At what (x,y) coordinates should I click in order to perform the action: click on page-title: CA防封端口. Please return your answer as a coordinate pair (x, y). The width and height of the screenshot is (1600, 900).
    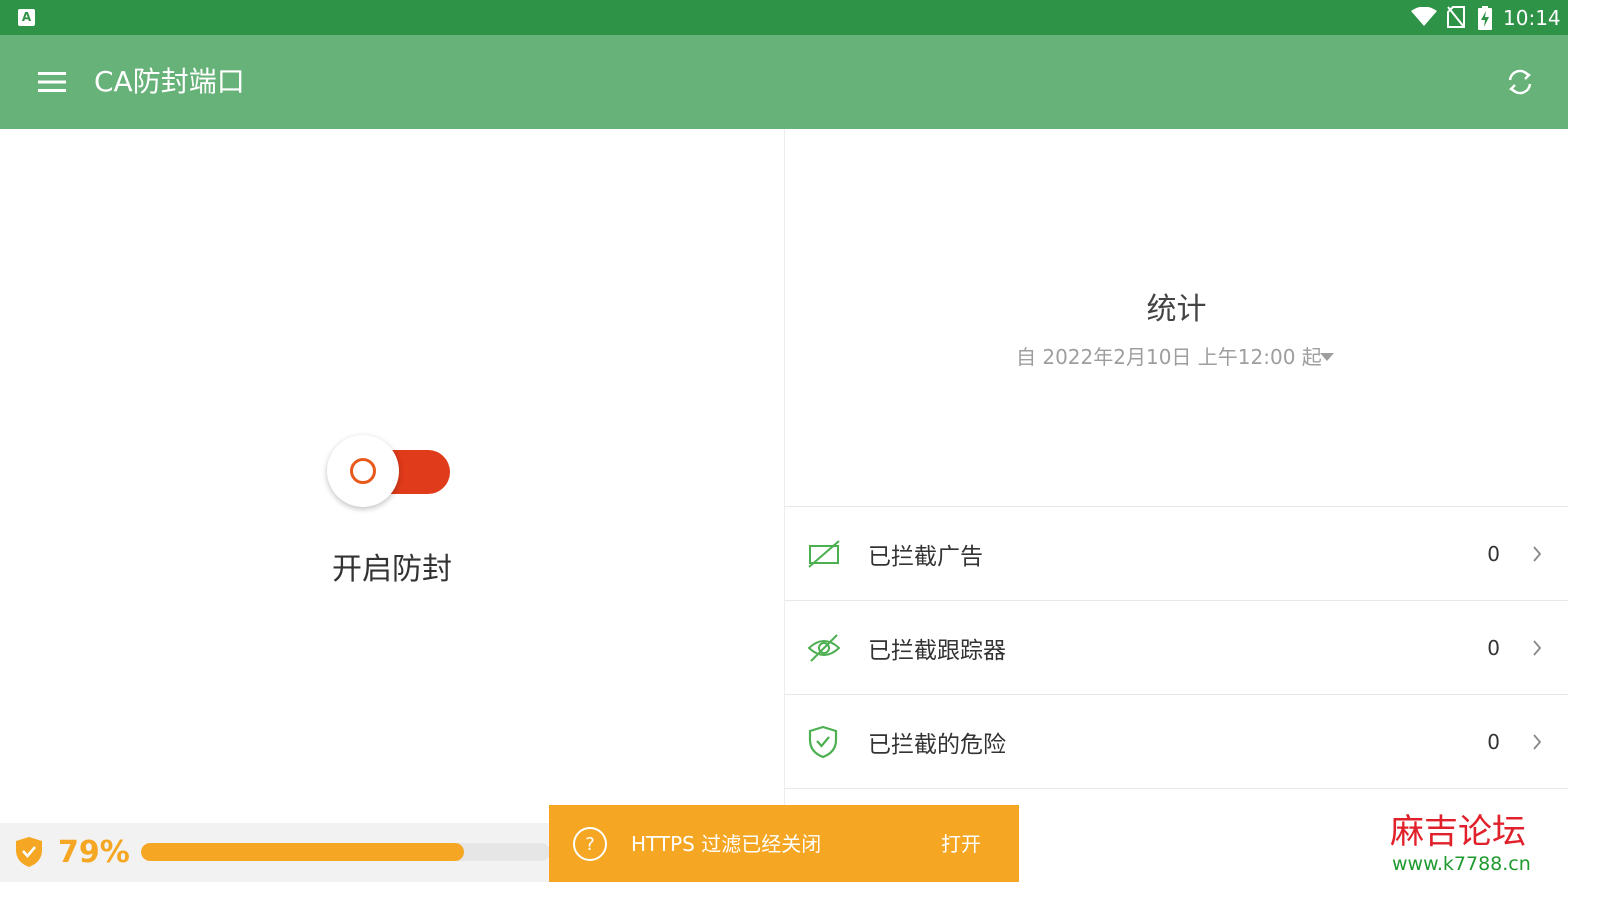
    Looking at the image, I should click on (169, 81).